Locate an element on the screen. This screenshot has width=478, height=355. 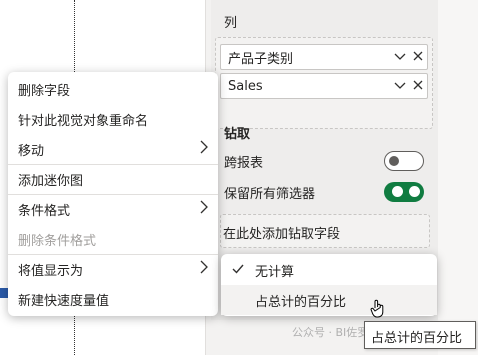
submenu-item-label: 占总计的百分比 is located at coordinates (301, 302).